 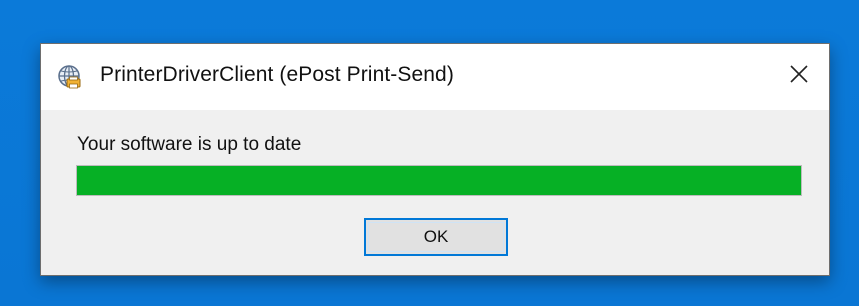 What do you see at coordinates (277, 74) in the screenshot?
I see `window-title: PrinterDriverClient (ePost Print-Send)` at bounding box center [277, 74].